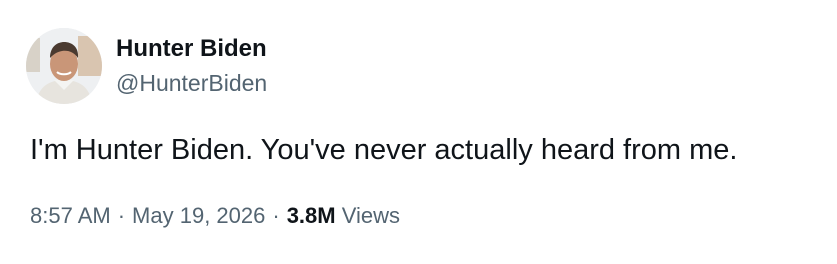 This screenshot has width=837, height=264. I want to click on author-handle: @HunterBiden, so click(191, 83).